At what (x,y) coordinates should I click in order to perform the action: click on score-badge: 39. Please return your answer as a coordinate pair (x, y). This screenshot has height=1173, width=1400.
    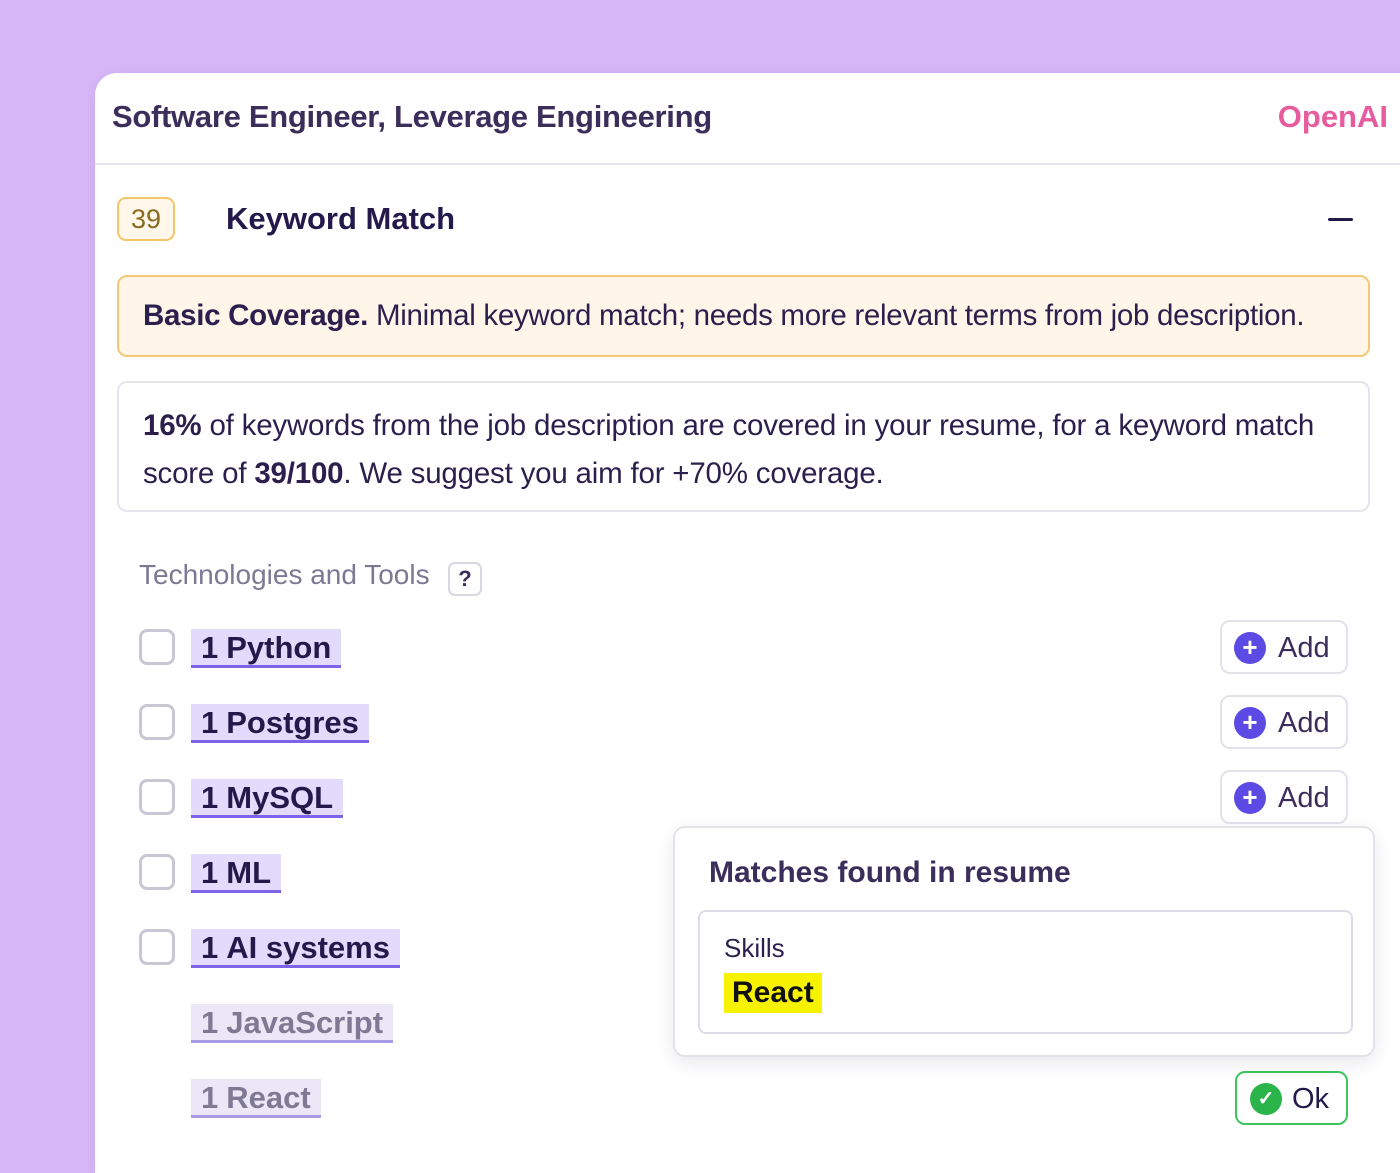
    Looking at the image, I should click on (146, 219).